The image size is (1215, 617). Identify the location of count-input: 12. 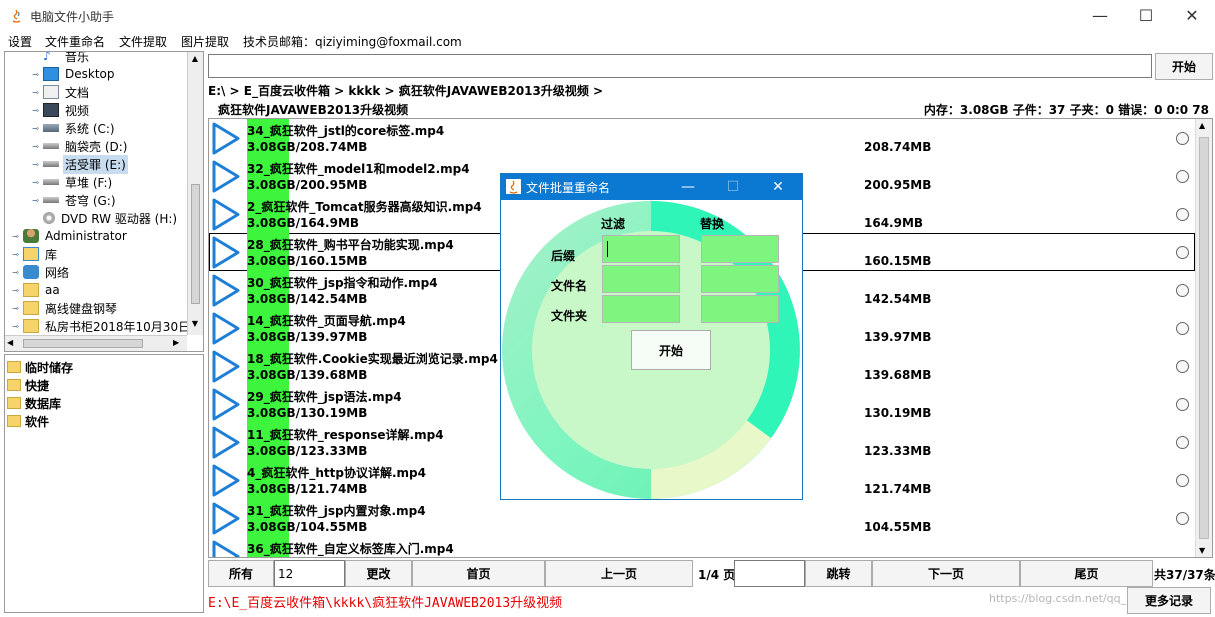
(309, 573).